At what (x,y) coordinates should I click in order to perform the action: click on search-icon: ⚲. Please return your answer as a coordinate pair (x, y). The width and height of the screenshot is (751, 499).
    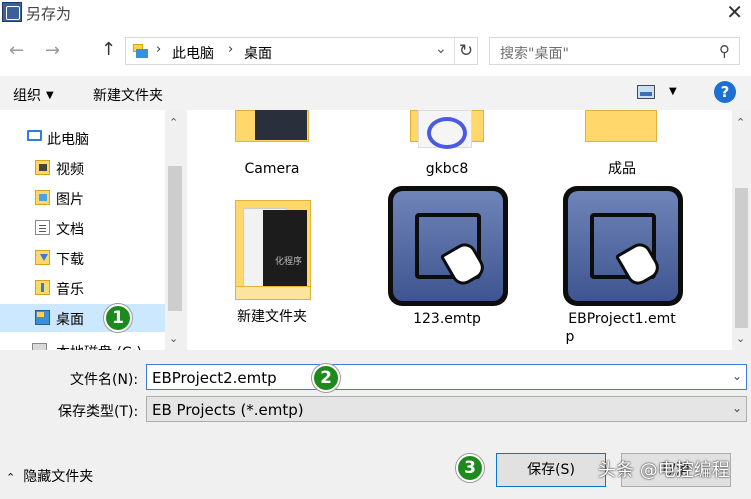
    Looking at the image, I should click on (724, 51).